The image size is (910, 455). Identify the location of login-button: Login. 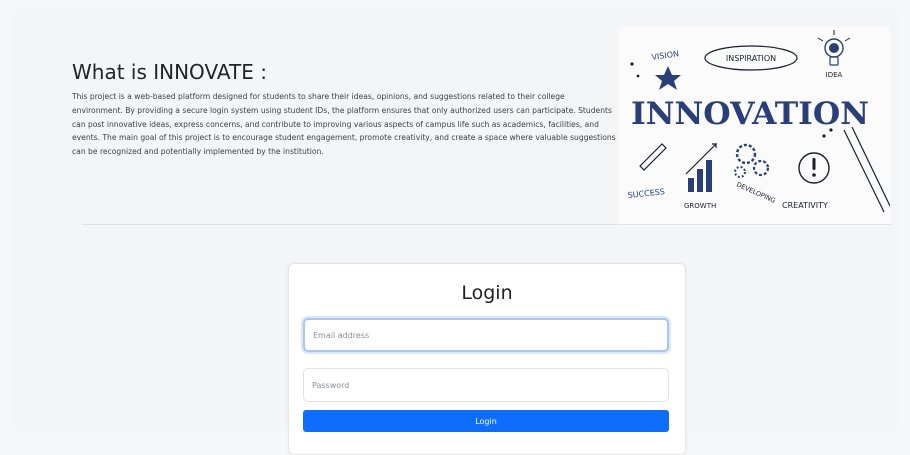
(486, 421).